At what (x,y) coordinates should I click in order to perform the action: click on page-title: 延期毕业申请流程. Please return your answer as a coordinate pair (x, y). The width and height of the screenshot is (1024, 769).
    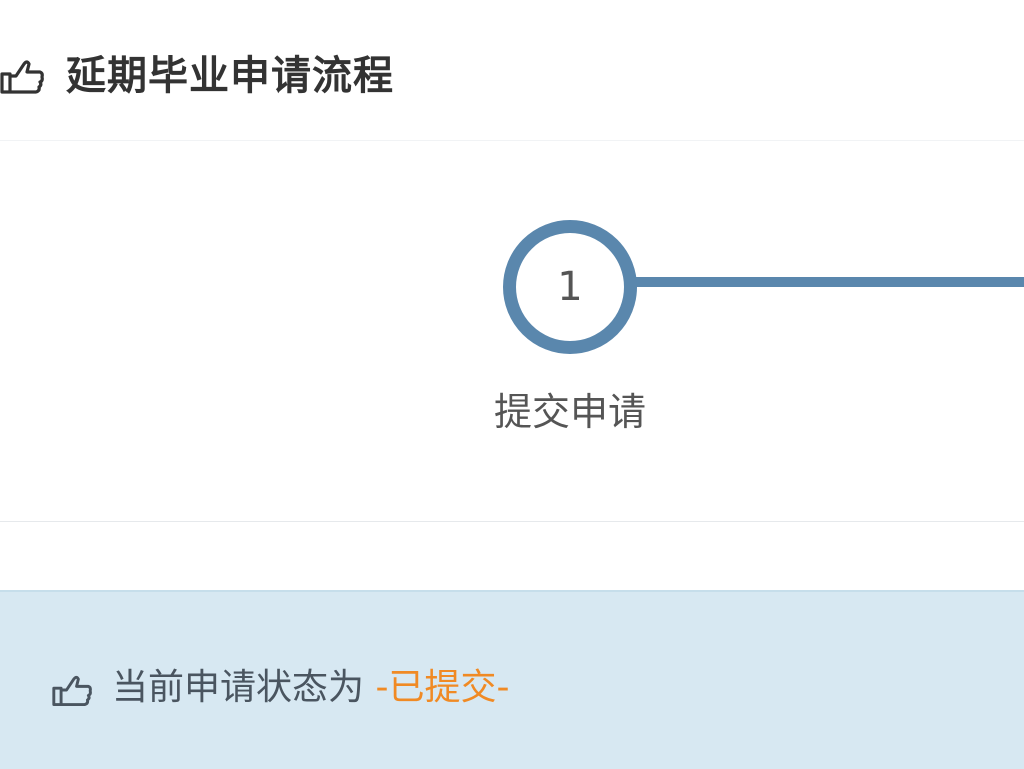
    Looking at the image, I should click on (230, 76).